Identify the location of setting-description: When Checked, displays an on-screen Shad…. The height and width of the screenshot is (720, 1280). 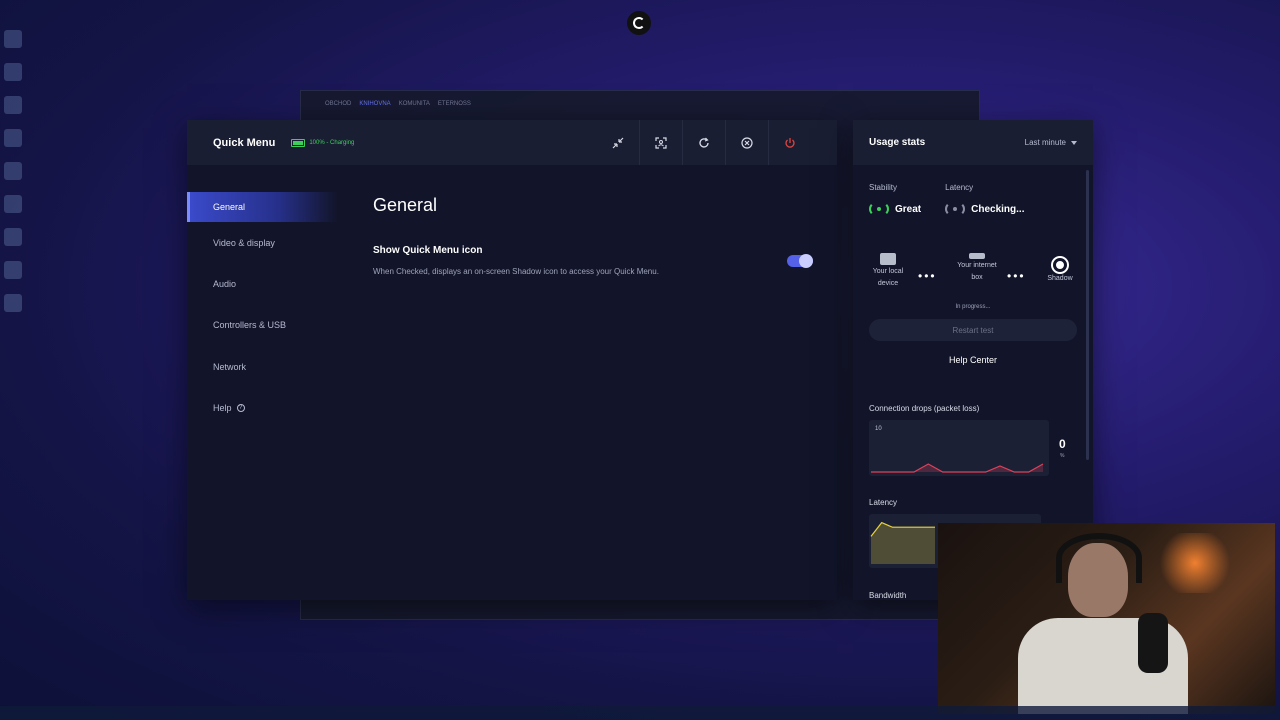
(516, 271).